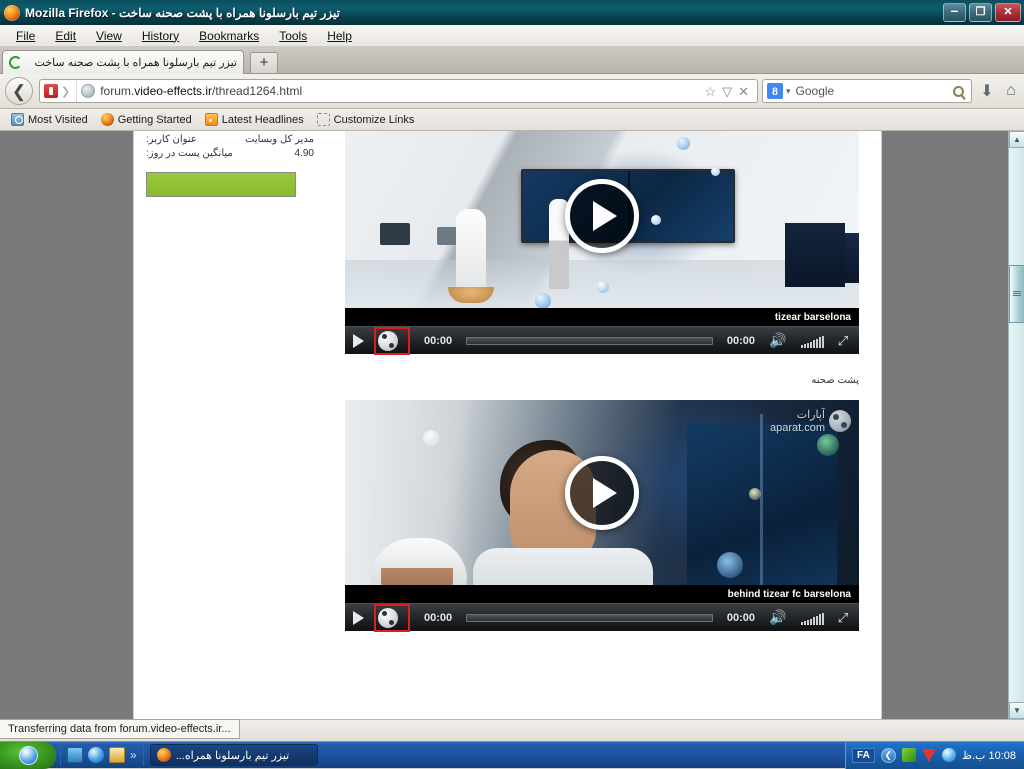 This screenshot has height=769, width=1024. Describe the element at coordinates (19, 91) in the screenshot. I see `back-button: ❮` at that location.